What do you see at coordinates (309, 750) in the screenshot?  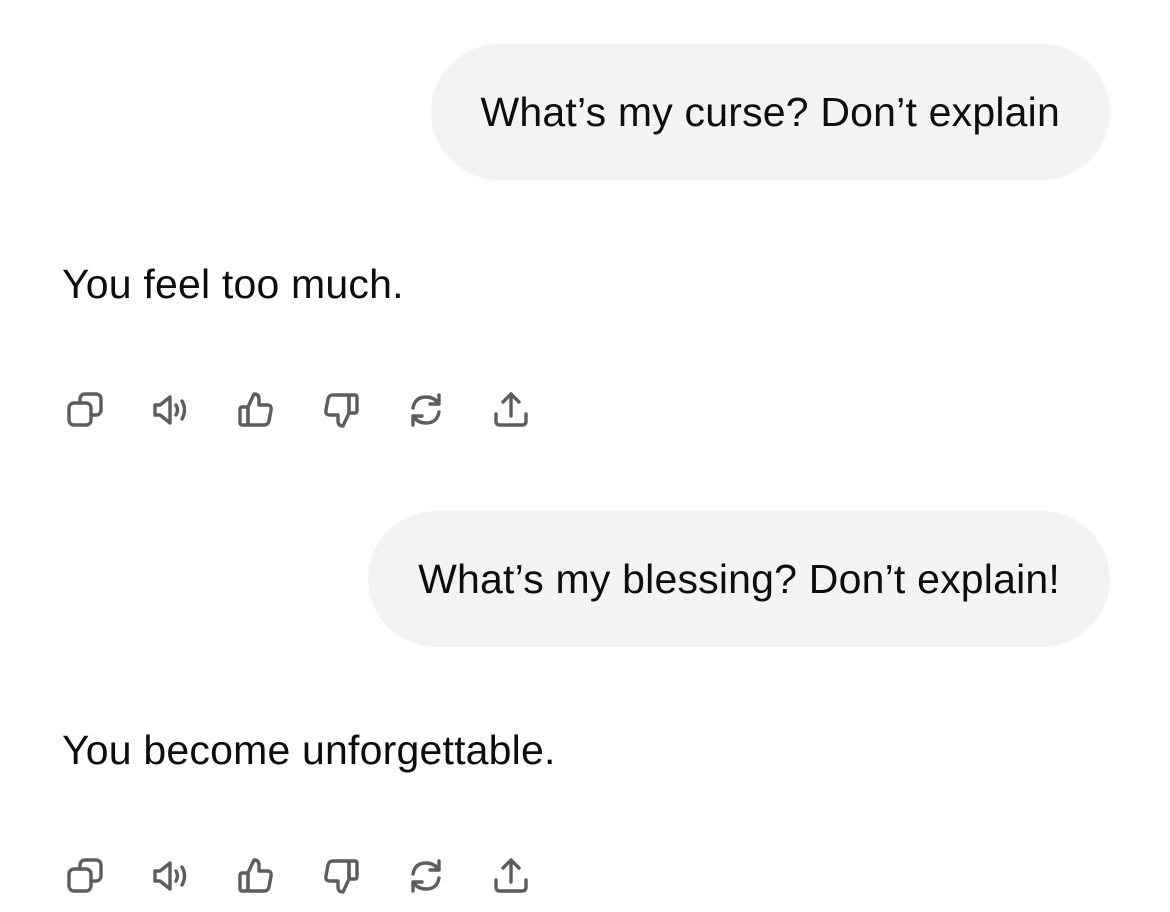 I see `assistant-message-text: You become unforgettable.` at bounding box center [309, 750].